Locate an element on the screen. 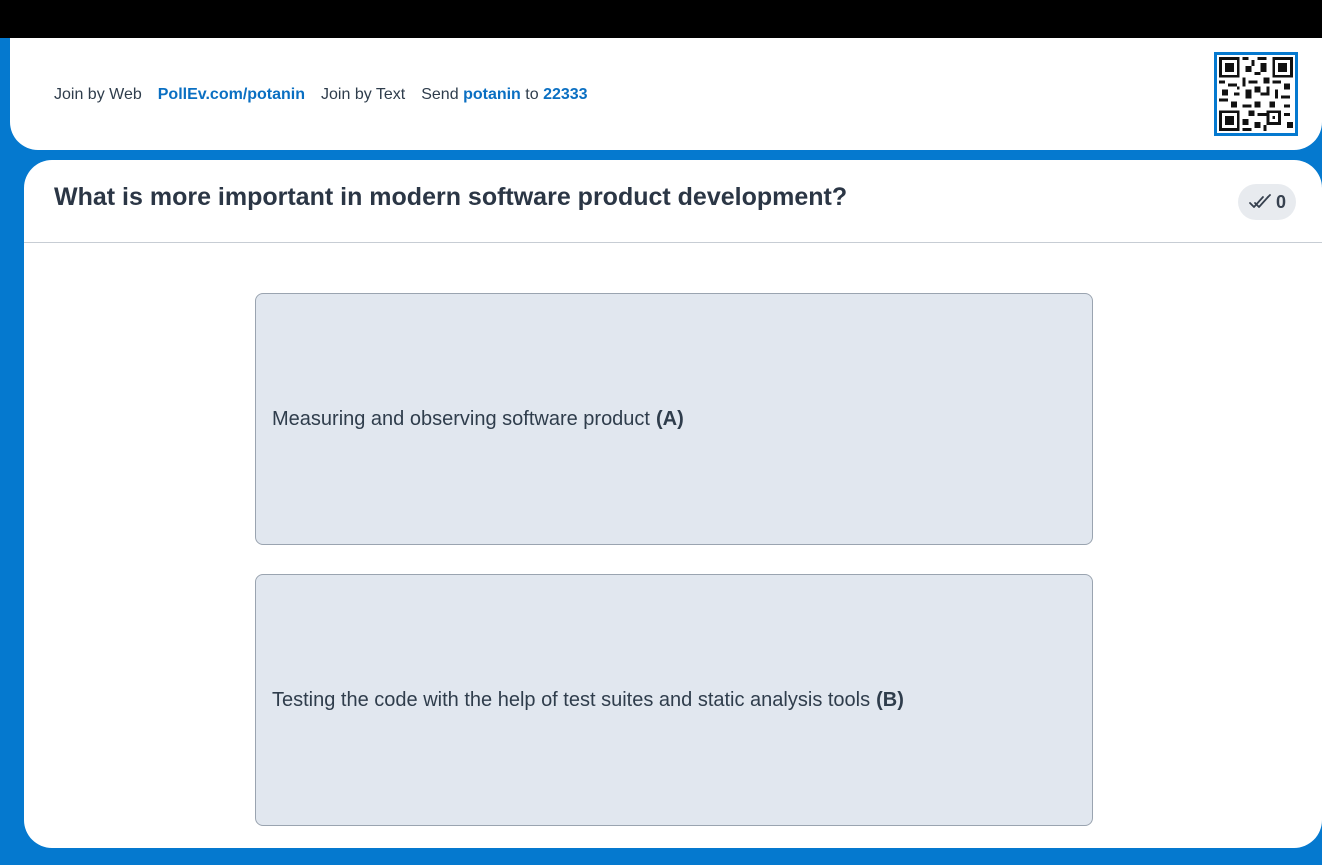  join-web-label: Join by Web is located at coordinates (98, 94).